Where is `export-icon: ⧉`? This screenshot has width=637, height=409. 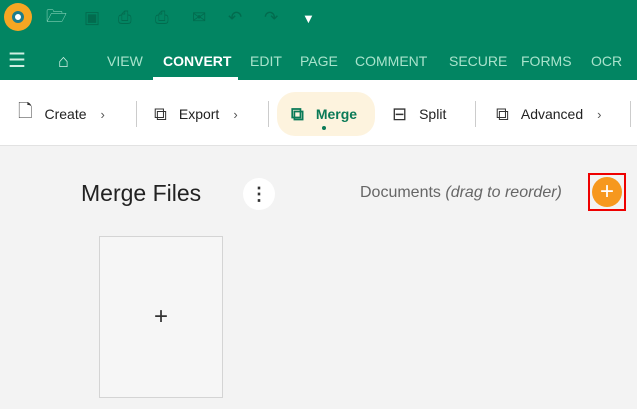
export-icon: ⧉ is located at coordinates (160, 113).